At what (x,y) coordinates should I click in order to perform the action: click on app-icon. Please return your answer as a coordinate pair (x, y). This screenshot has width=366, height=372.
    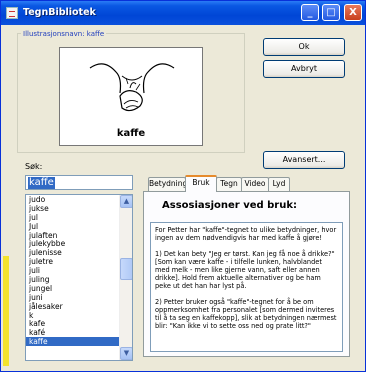
    Looking at the image, I should click on (12, 13).